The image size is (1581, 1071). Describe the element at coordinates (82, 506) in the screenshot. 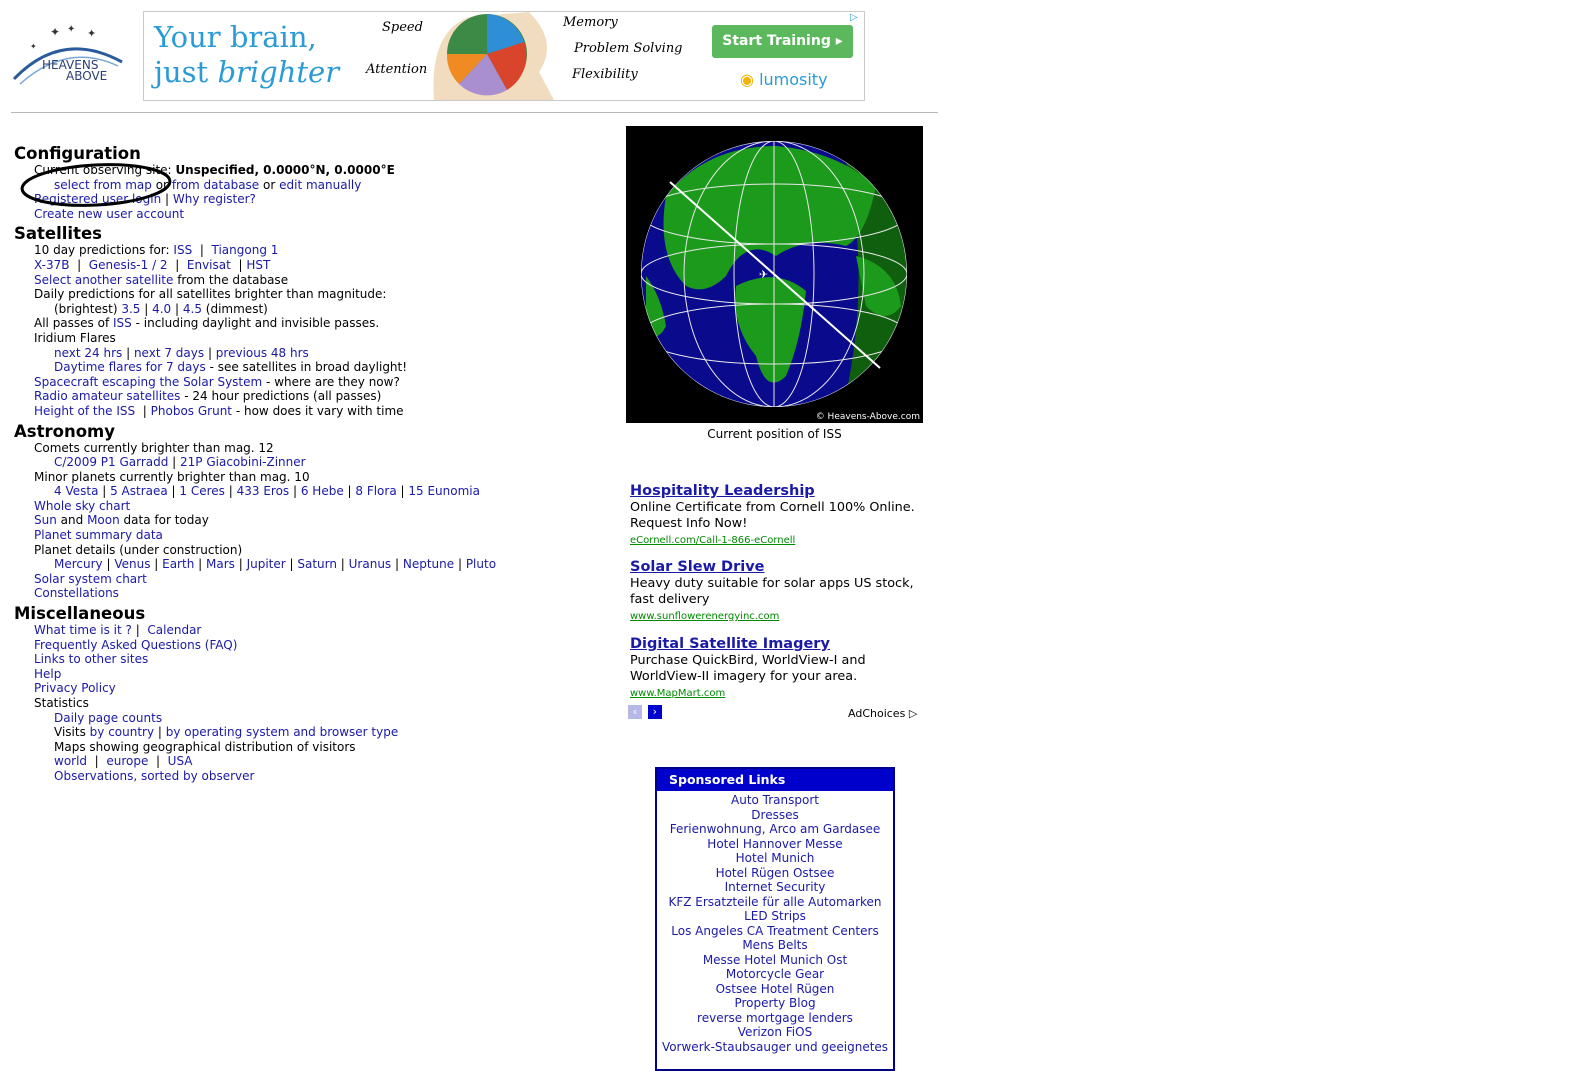

I see `whole-sky-chart-link: Whole sky chart` at that location.